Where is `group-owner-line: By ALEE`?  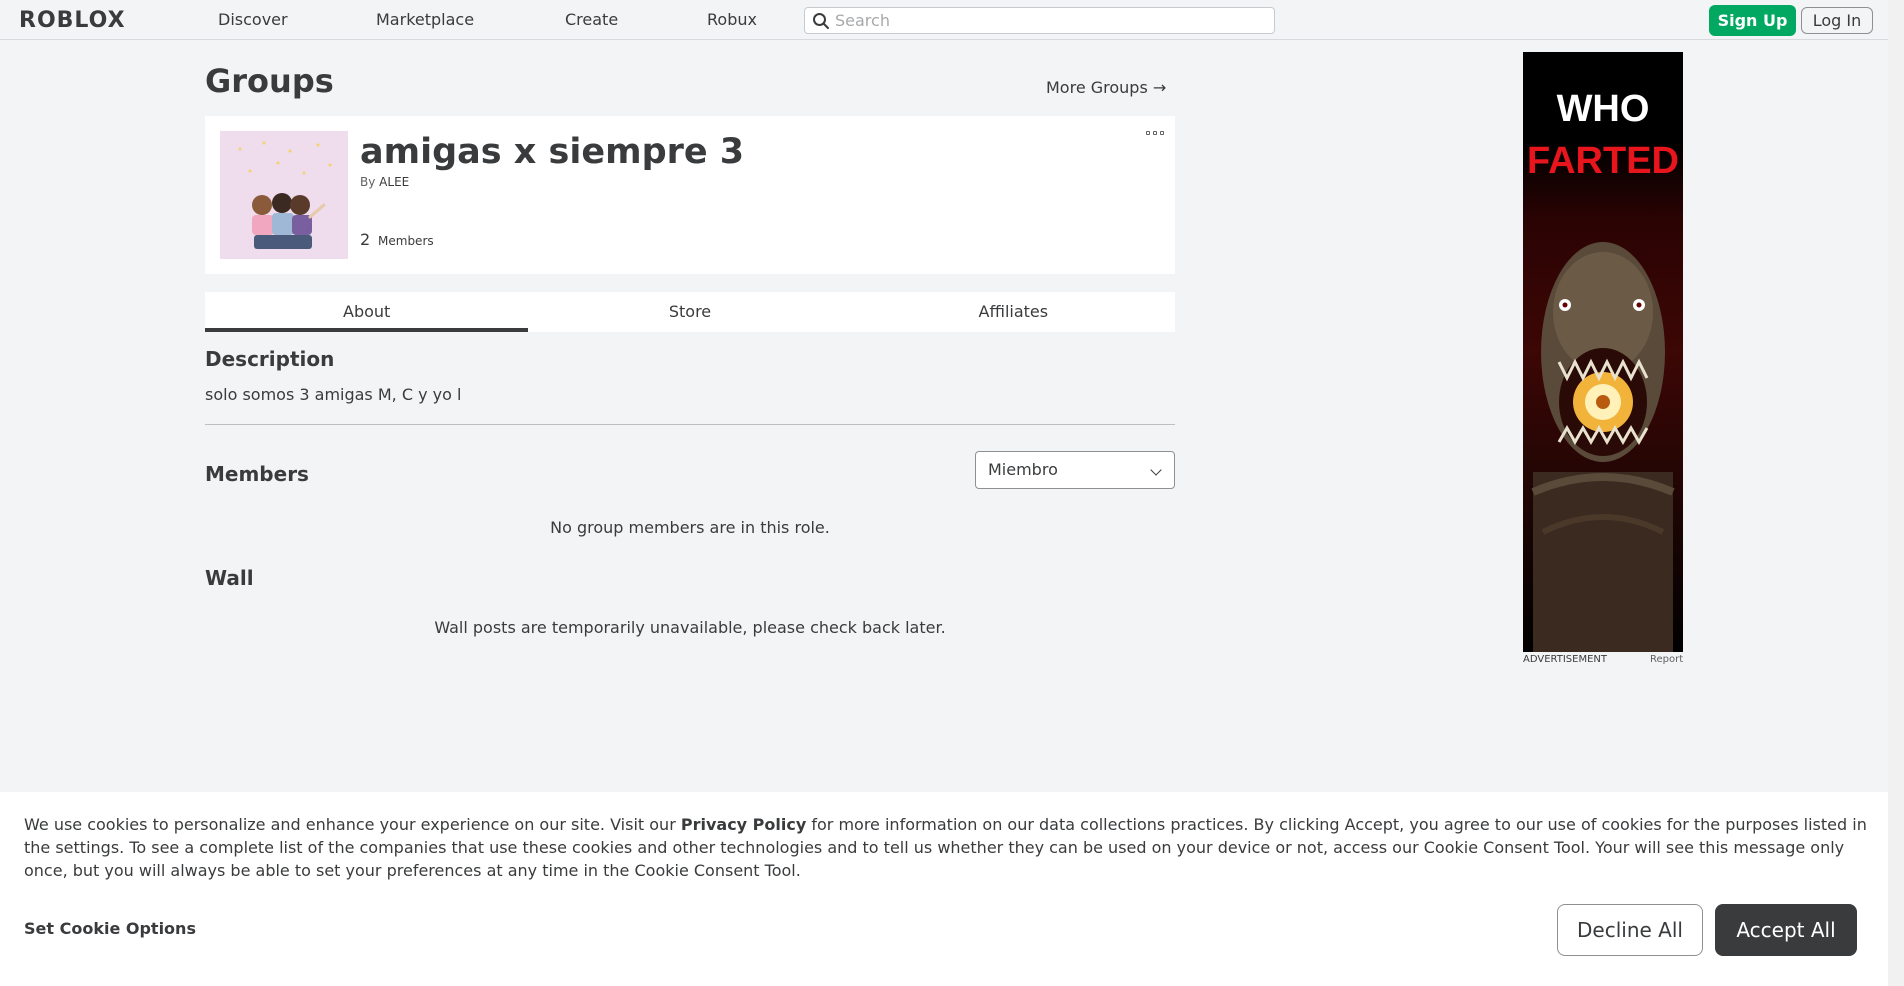
group-owner-line: By ALEE is located at coordinates (384, 182).